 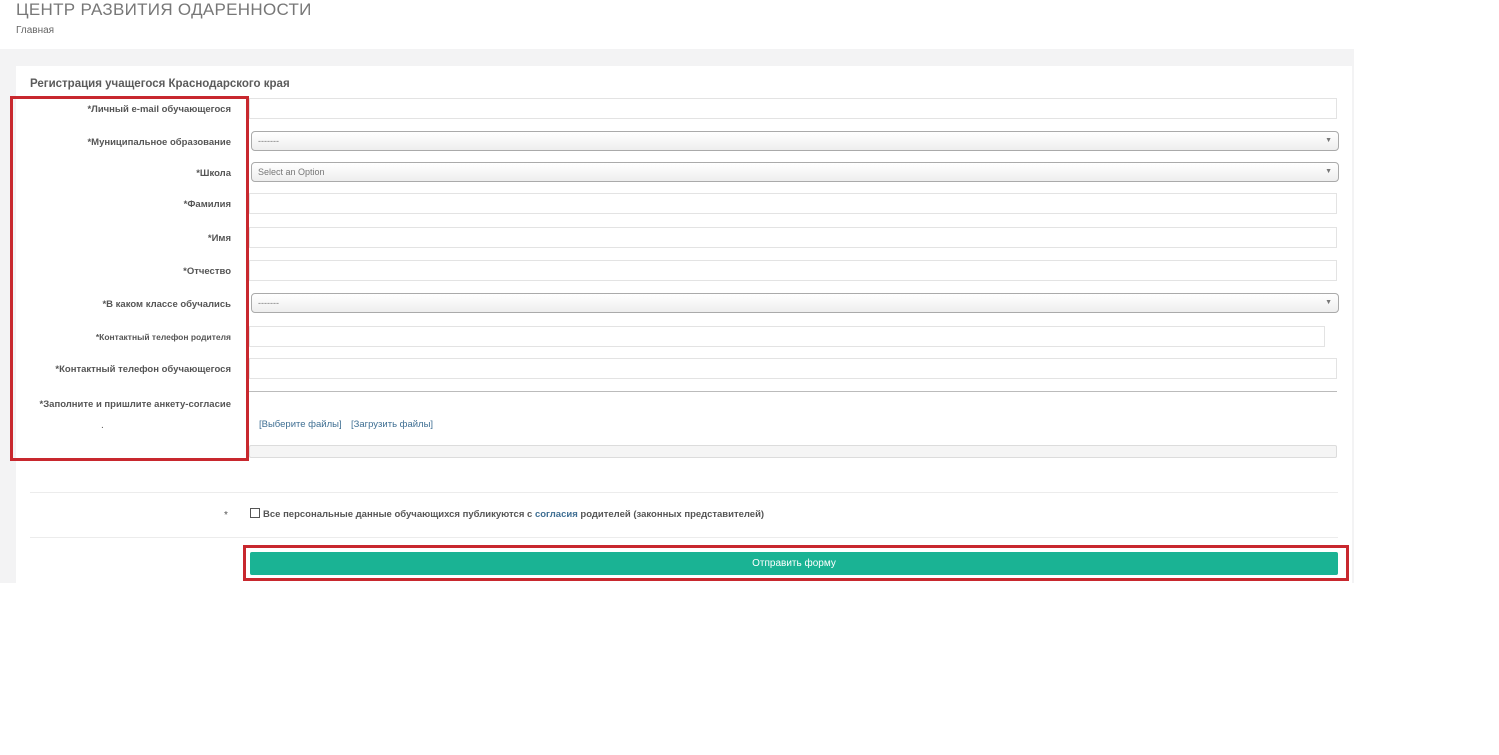 What do you see at coordinates (35, 30) in the screenshot?
I see `breadcrumb-home: Главная` at bounding box center [35, 30].